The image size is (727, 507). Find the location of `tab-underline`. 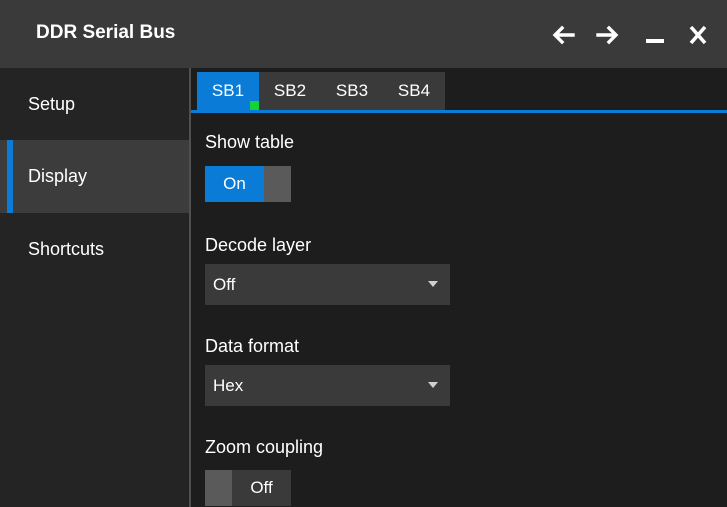

tab-underline is located at coordinates (459, 111).